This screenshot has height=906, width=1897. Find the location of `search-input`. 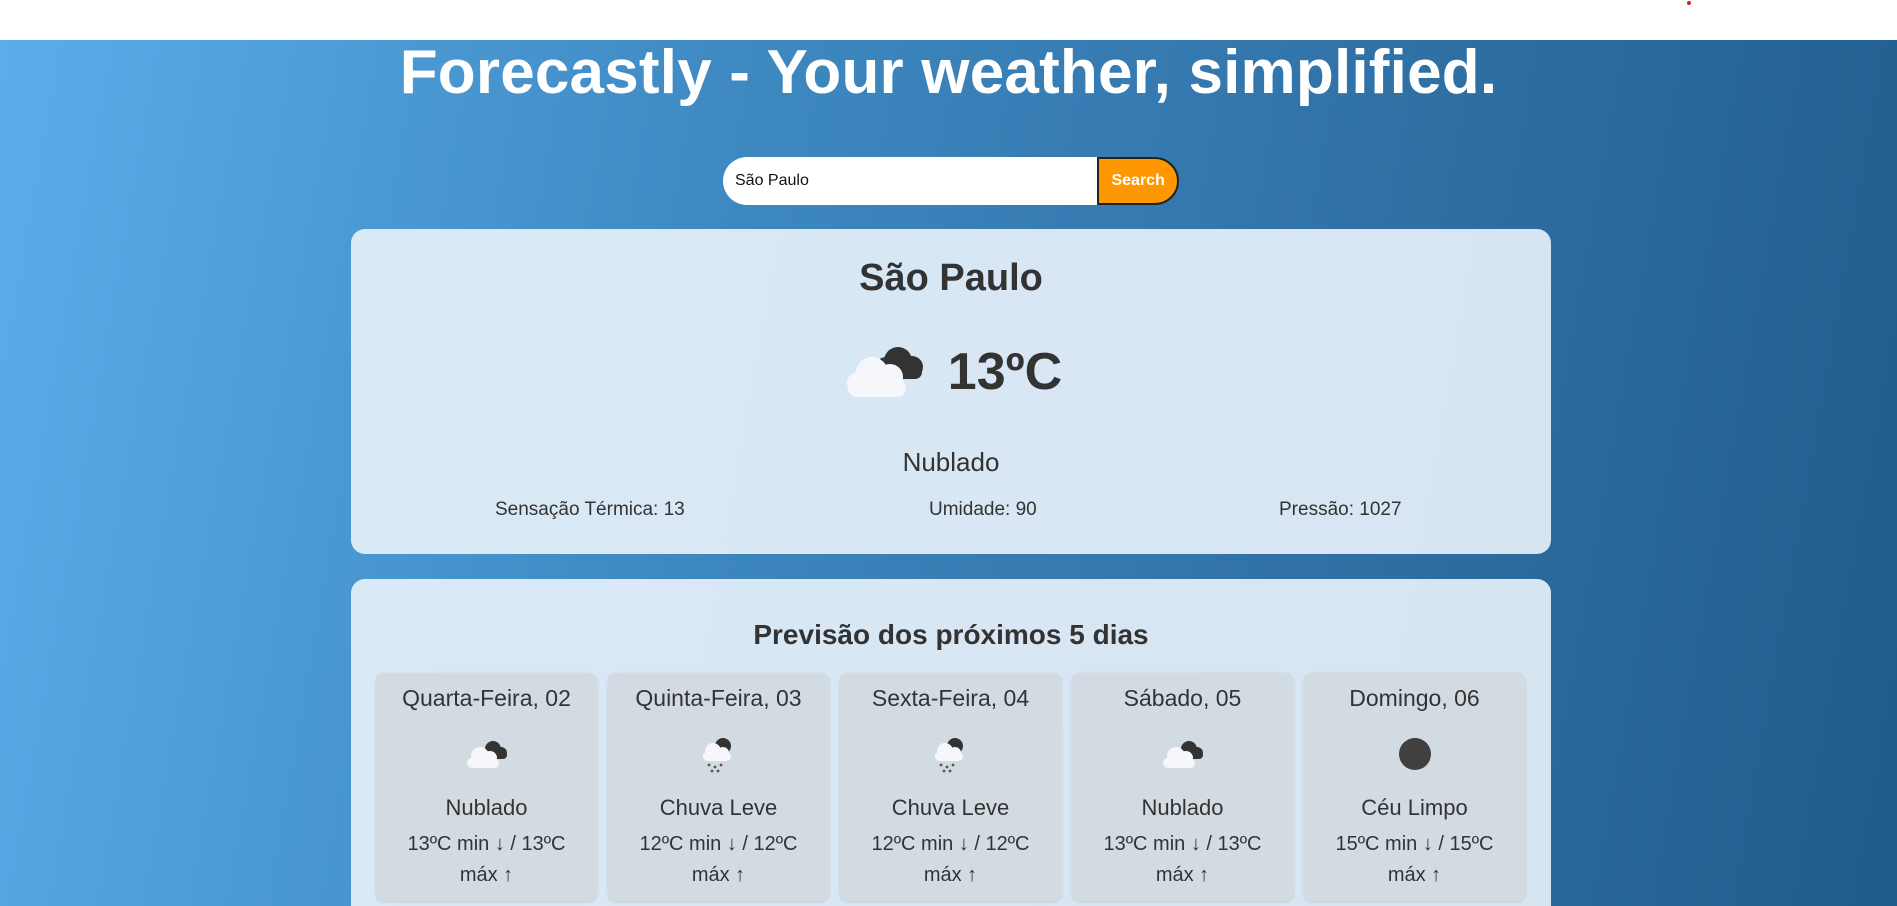

search-input is located at coordinates (910, 181).